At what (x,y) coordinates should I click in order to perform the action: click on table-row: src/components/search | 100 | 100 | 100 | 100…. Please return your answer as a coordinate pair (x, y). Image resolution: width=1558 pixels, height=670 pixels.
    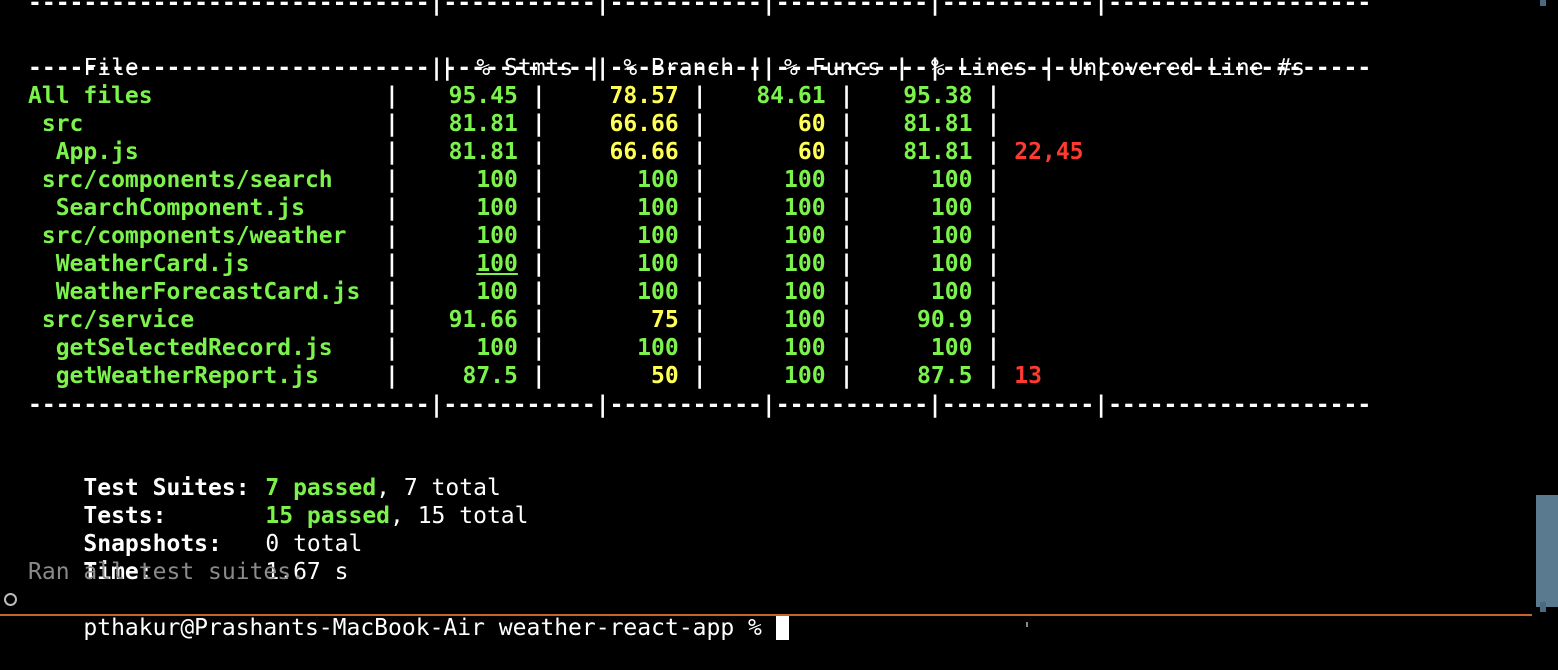
    Looking at the image, I should click on (514, 180).